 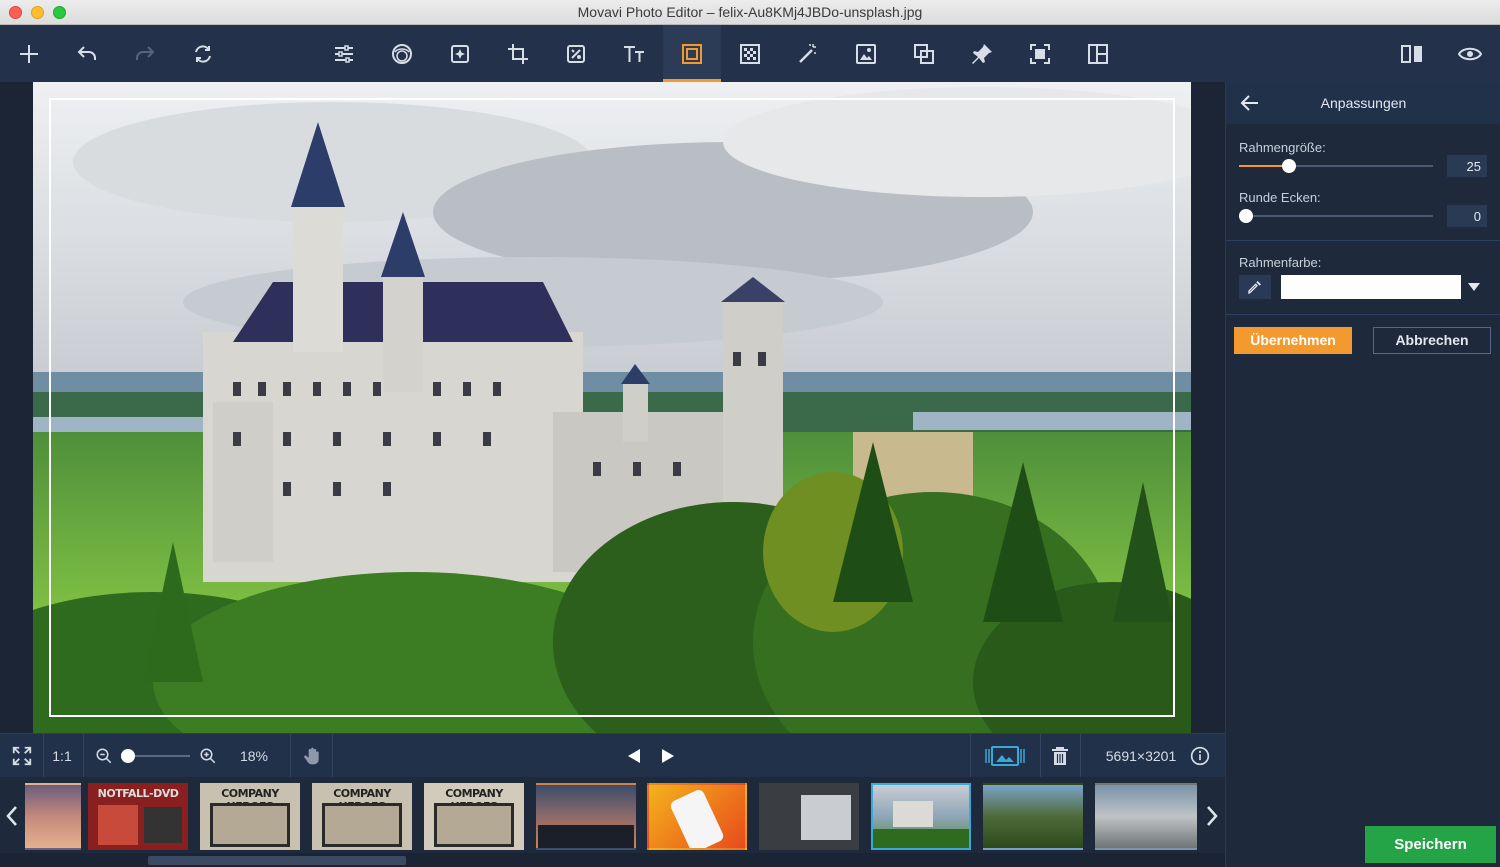 What do you see at coordinates (1467, 166) in the screenshot?
I see `frame-size-input: 25` at bounding box center [1467, 166].